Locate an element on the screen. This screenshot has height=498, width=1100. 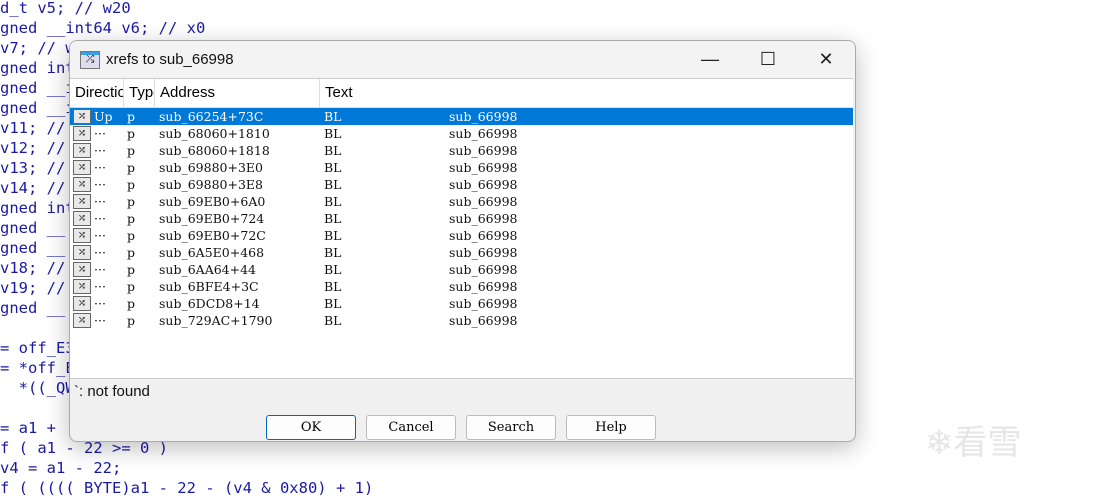
watermark-logo: ❄看雪 is located at coordinates (973, 443).